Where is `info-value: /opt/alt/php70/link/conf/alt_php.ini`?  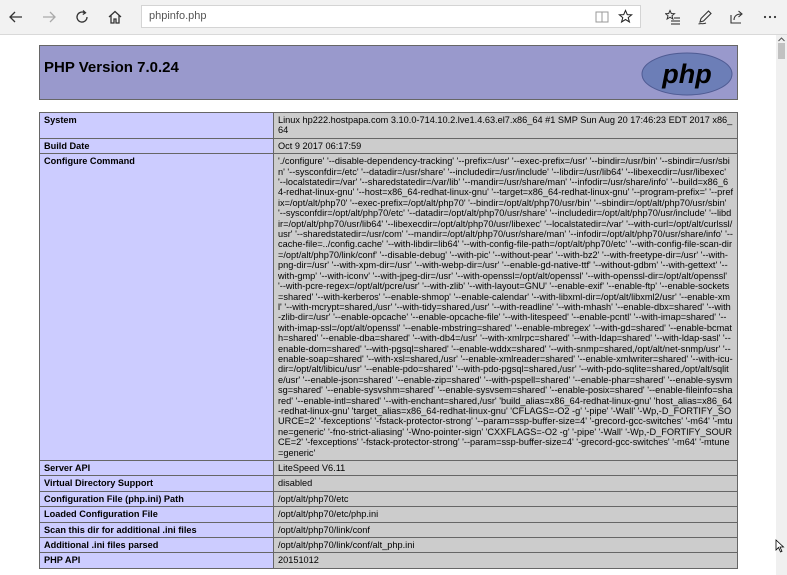
info-value: /opt/alt/php70/link/conf/alt_php.ini is located at coordinates (505, 545).